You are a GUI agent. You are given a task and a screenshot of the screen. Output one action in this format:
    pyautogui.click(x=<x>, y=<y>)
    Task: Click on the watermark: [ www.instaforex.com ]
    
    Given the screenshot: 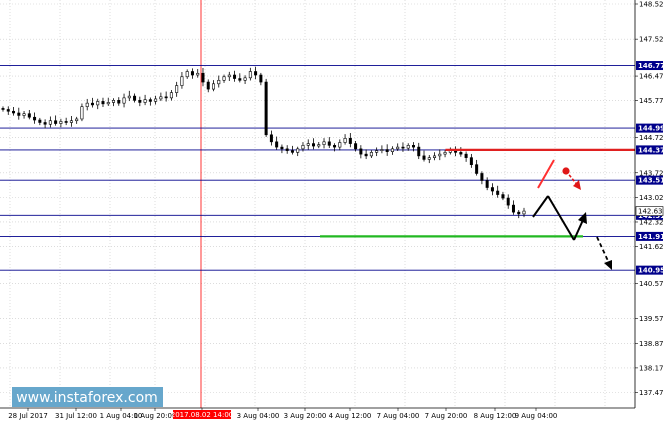 What is the action you would take?
    pyautogui.click(x=87, y=397)
    